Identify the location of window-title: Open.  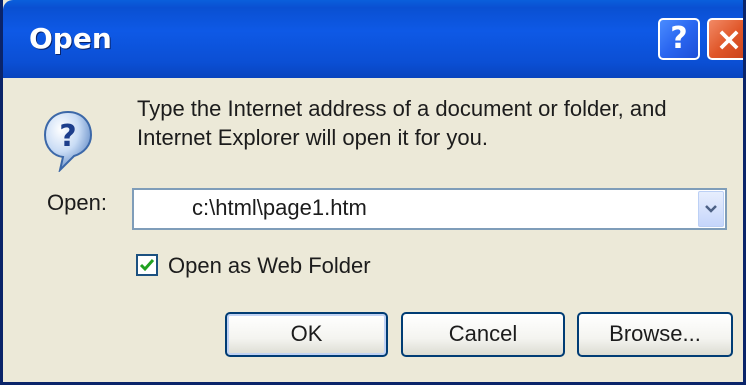
(70, 38).